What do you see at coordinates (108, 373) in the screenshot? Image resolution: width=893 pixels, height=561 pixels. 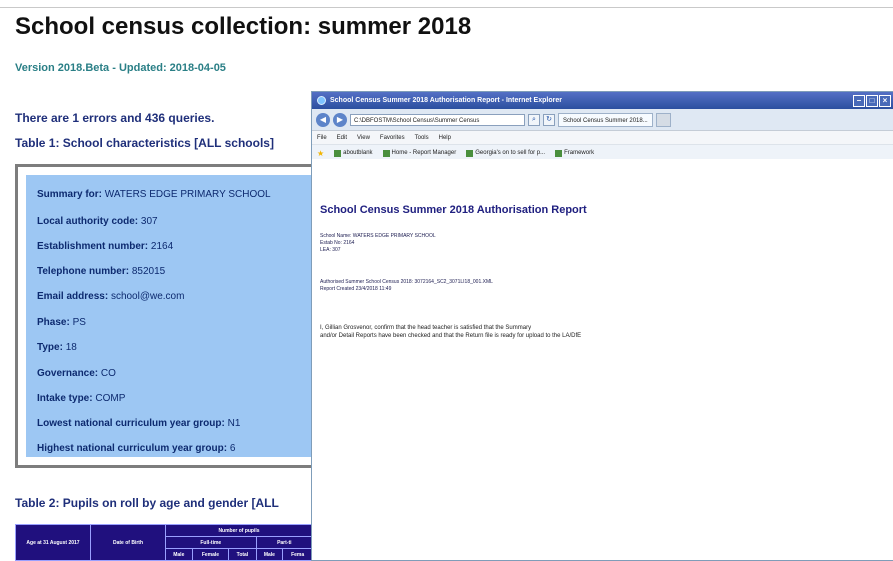 I see `summary-value: CO` at bounding box center [108, 373].